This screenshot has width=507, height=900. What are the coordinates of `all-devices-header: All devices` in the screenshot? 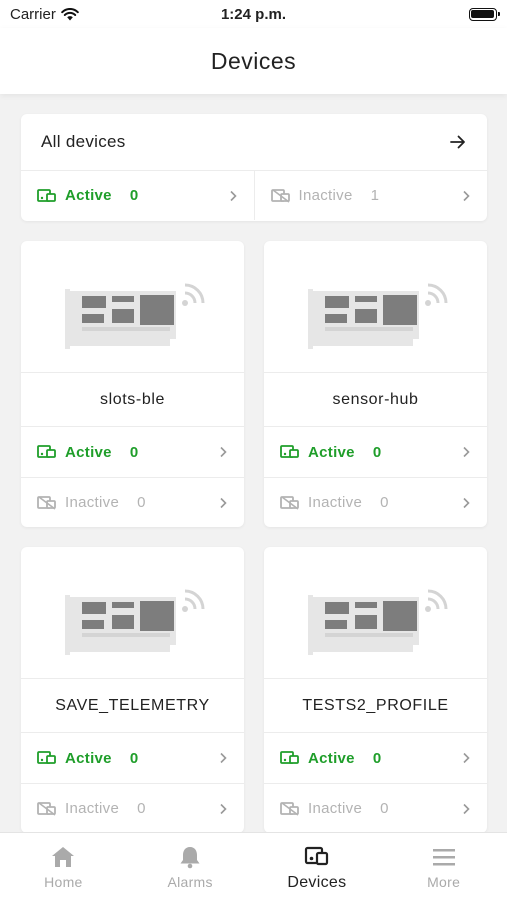 It's located at (254, 142).